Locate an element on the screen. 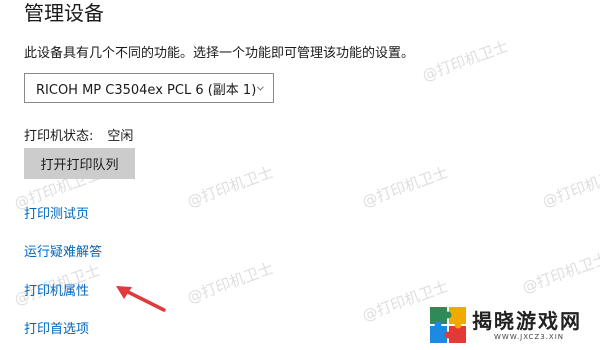 The width and height of the screenshot is (600, 350). printer-status: 打印机状态: 空闲 is located at coordinates (78, 134).